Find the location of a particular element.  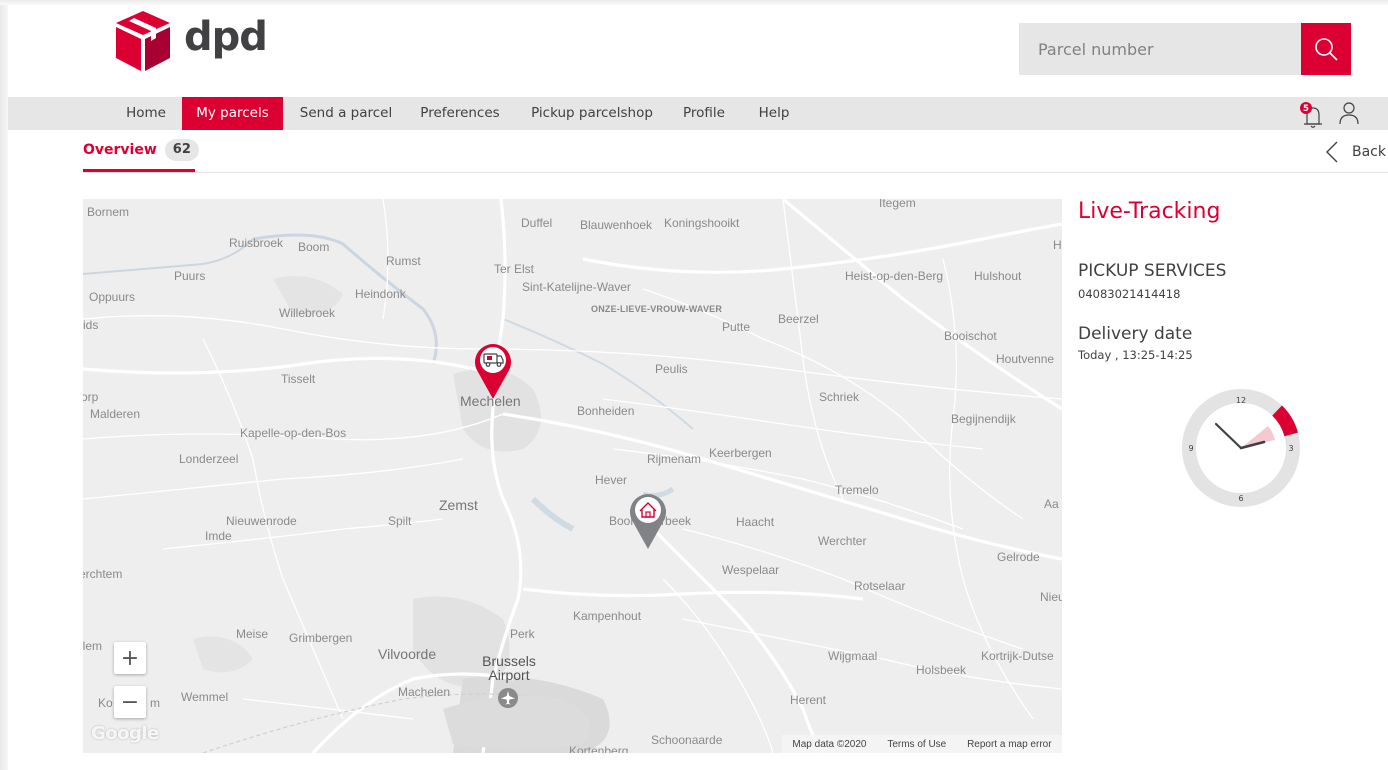

map-label: Koningshooikt is located at coordinates (702, 223).